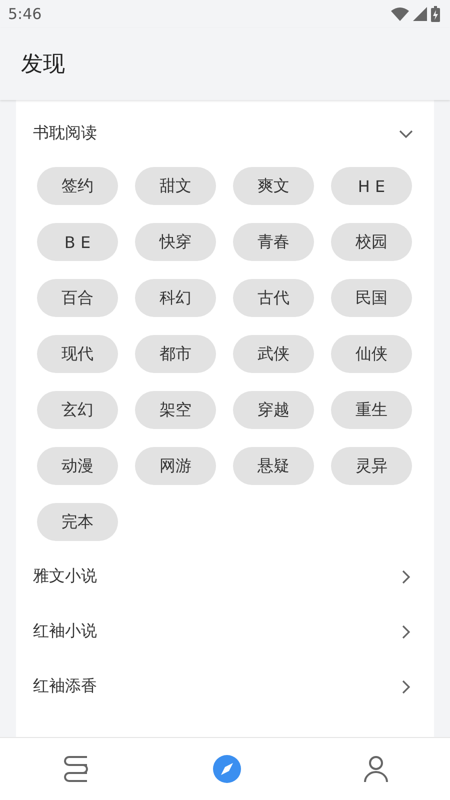 This screenshot has width=450, height=800. What do you see at coordinates (273, 186) in the screenshot?
I see `tag-chip: 爽文` at bounding box center [273, 186].